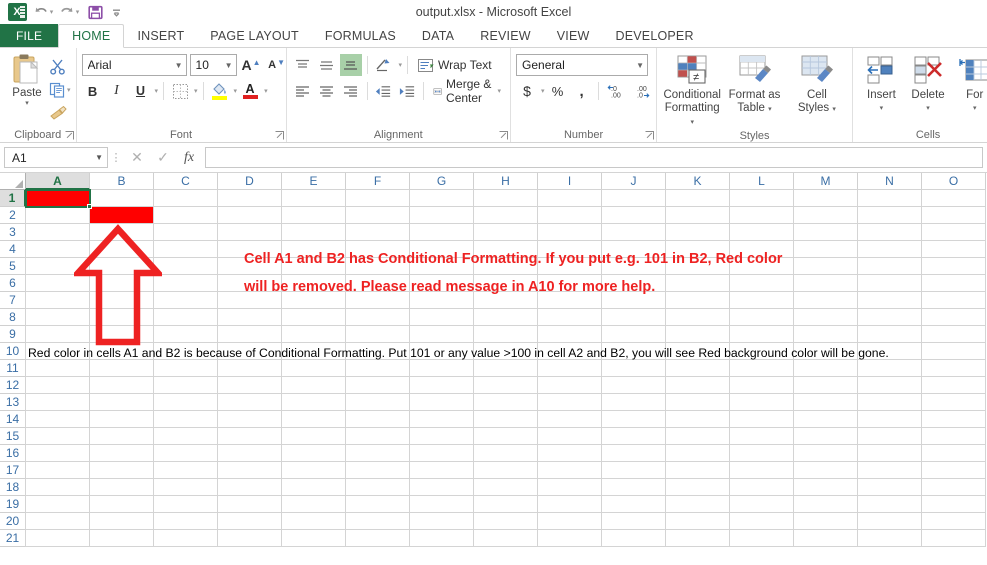  What do you see at coordinates (351, 91) in the screenshot?
I see `align-right-button` at bounding box center [351, 91].